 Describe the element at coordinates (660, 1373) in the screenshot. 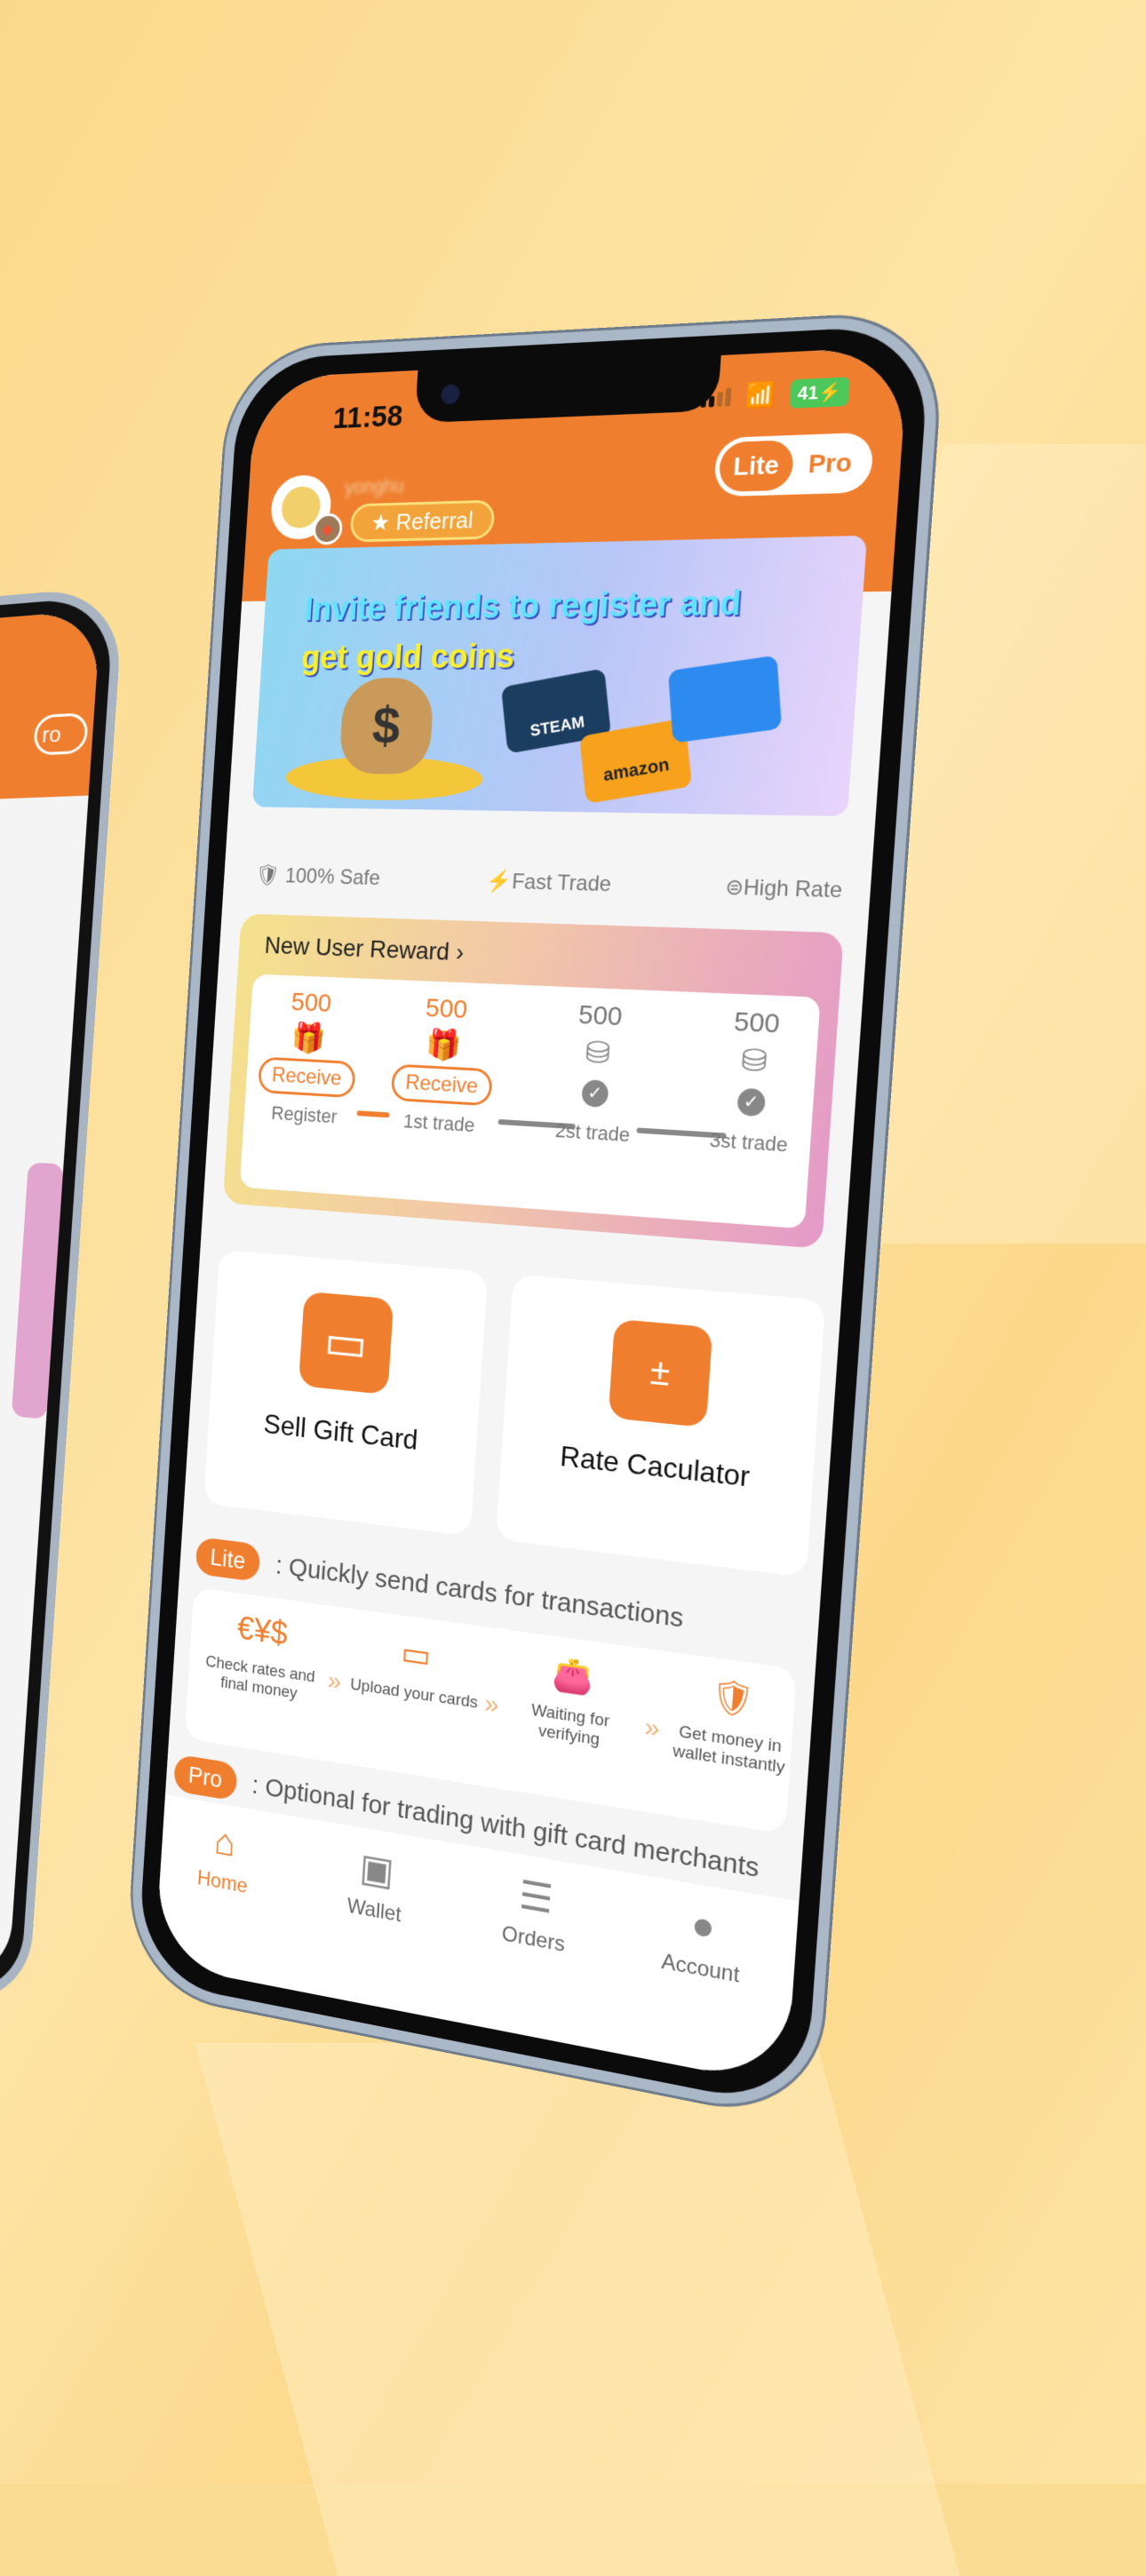

I see `calculator-icon: ±` at that location.